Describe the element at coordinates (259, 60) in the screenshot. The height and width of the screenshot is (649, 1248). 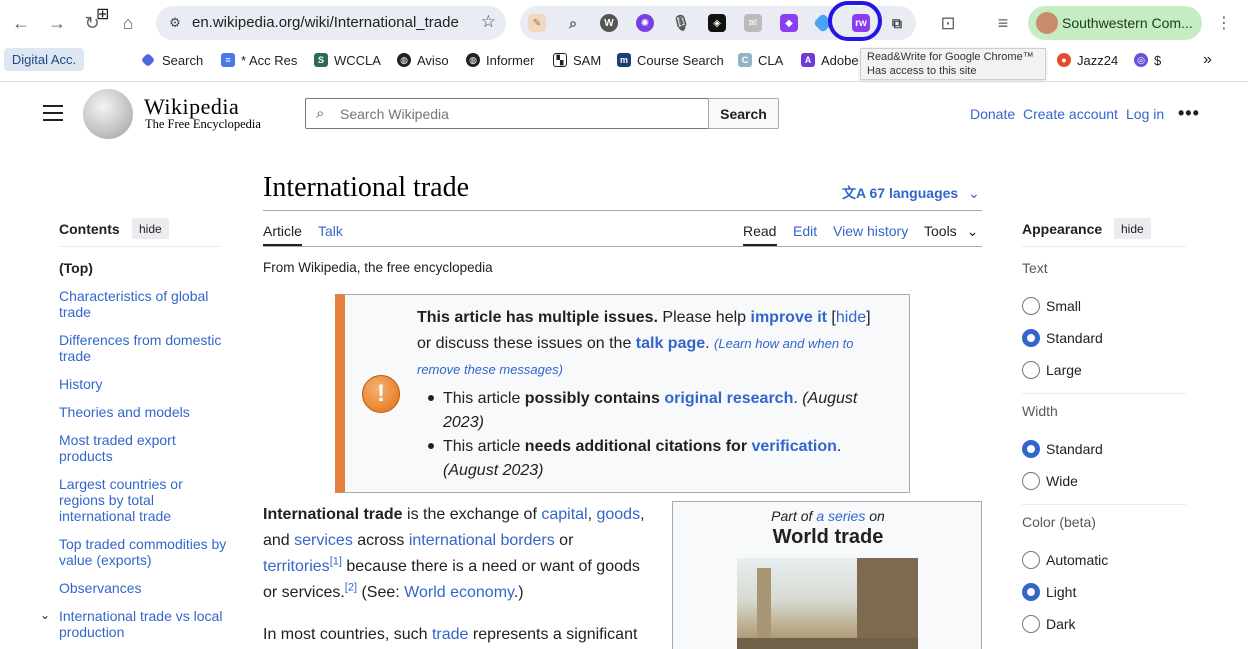
I see `bookmark-acc-res: ≡ * Acc Res` at that location.